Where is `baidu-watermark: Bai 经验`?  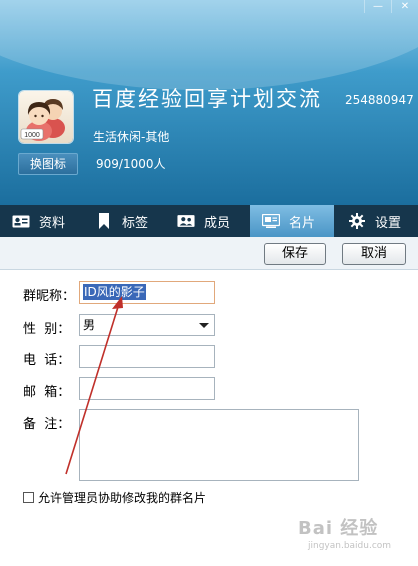
baidu-watermark: Bai 经验 is located at coordinates (338, 528).